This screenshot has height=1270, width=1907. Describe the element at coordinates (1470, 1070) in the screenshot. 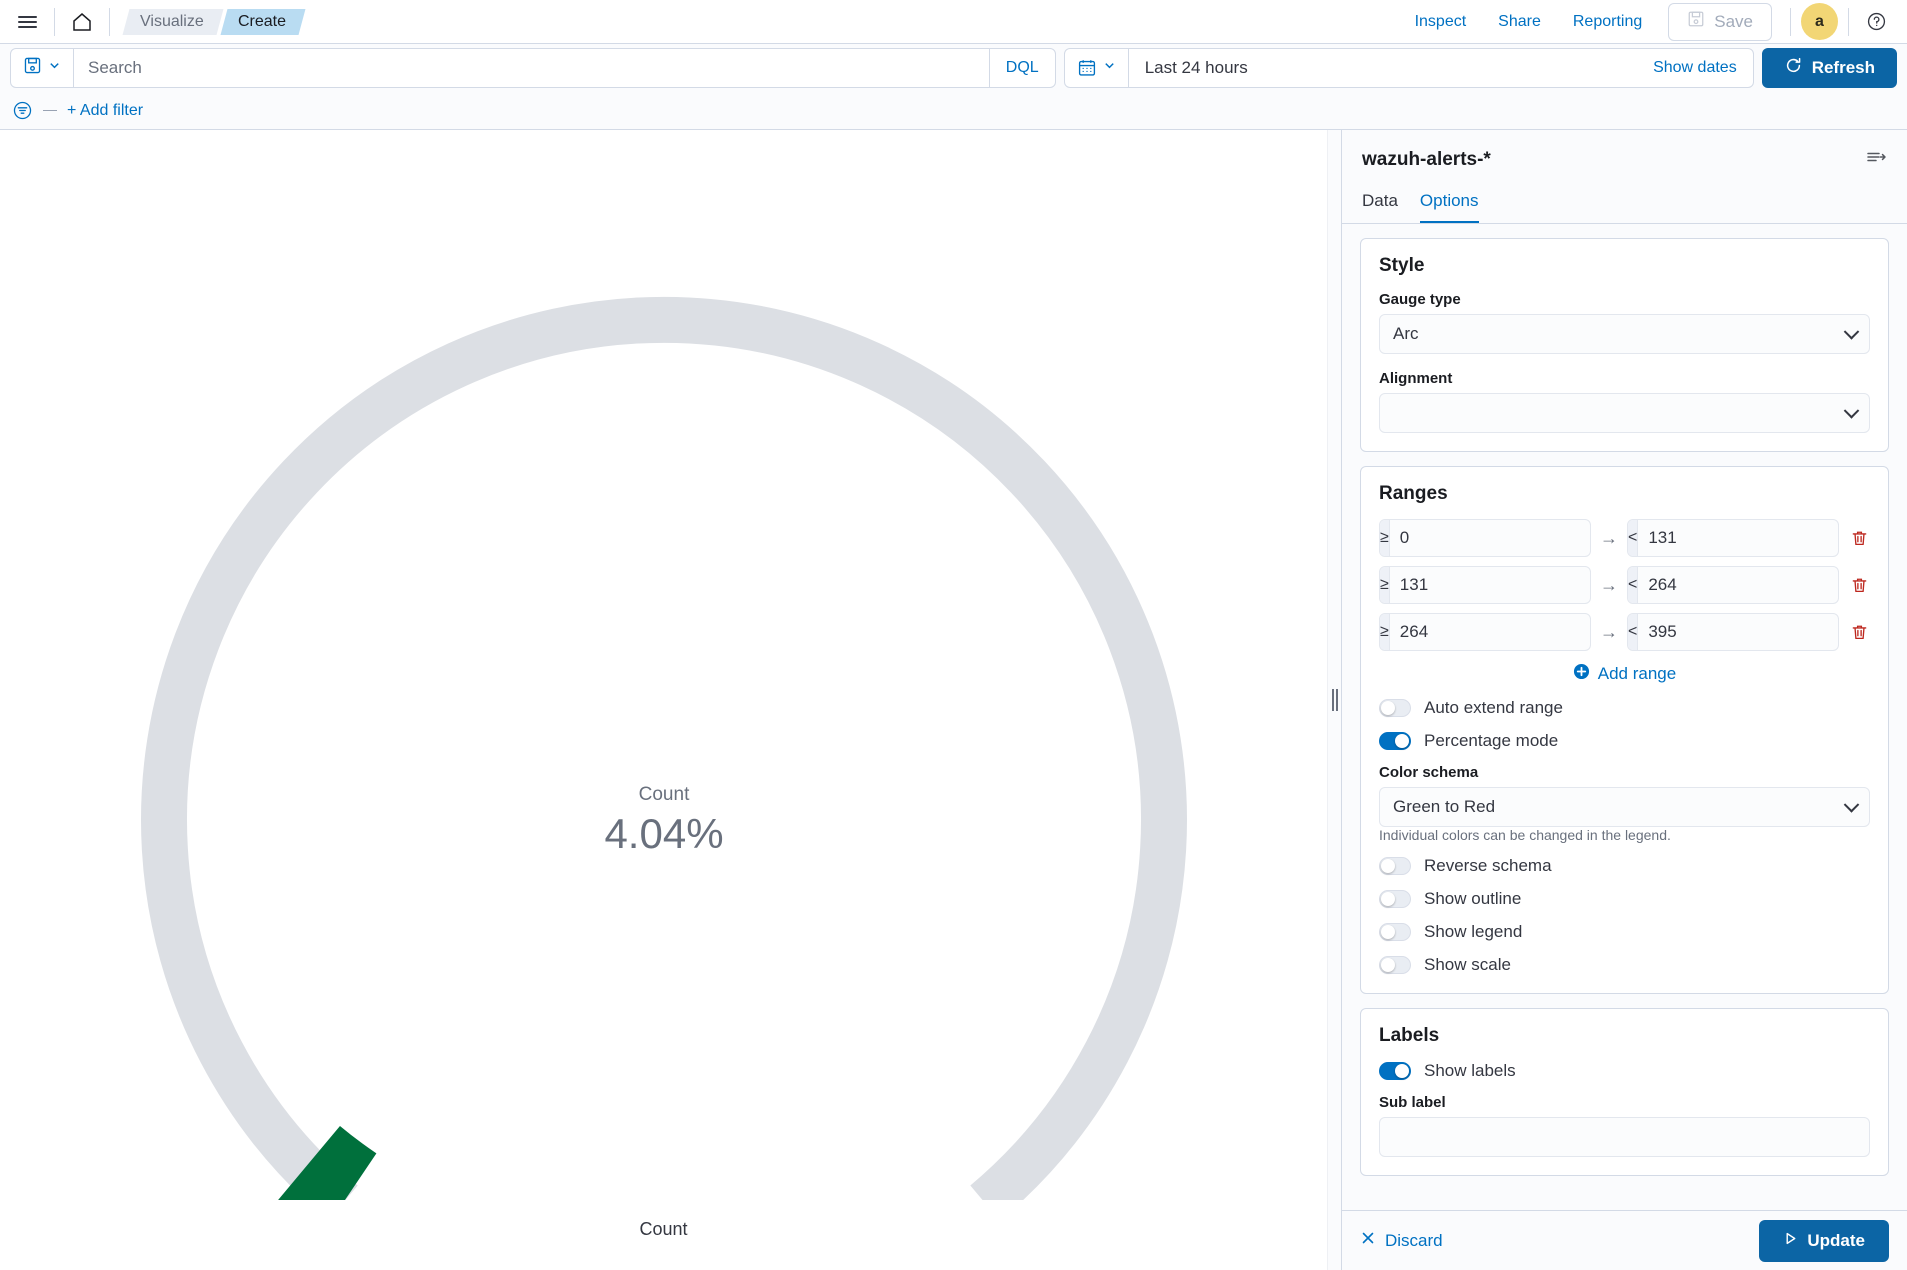

I see `show-labels-label: Show labels` at that location.